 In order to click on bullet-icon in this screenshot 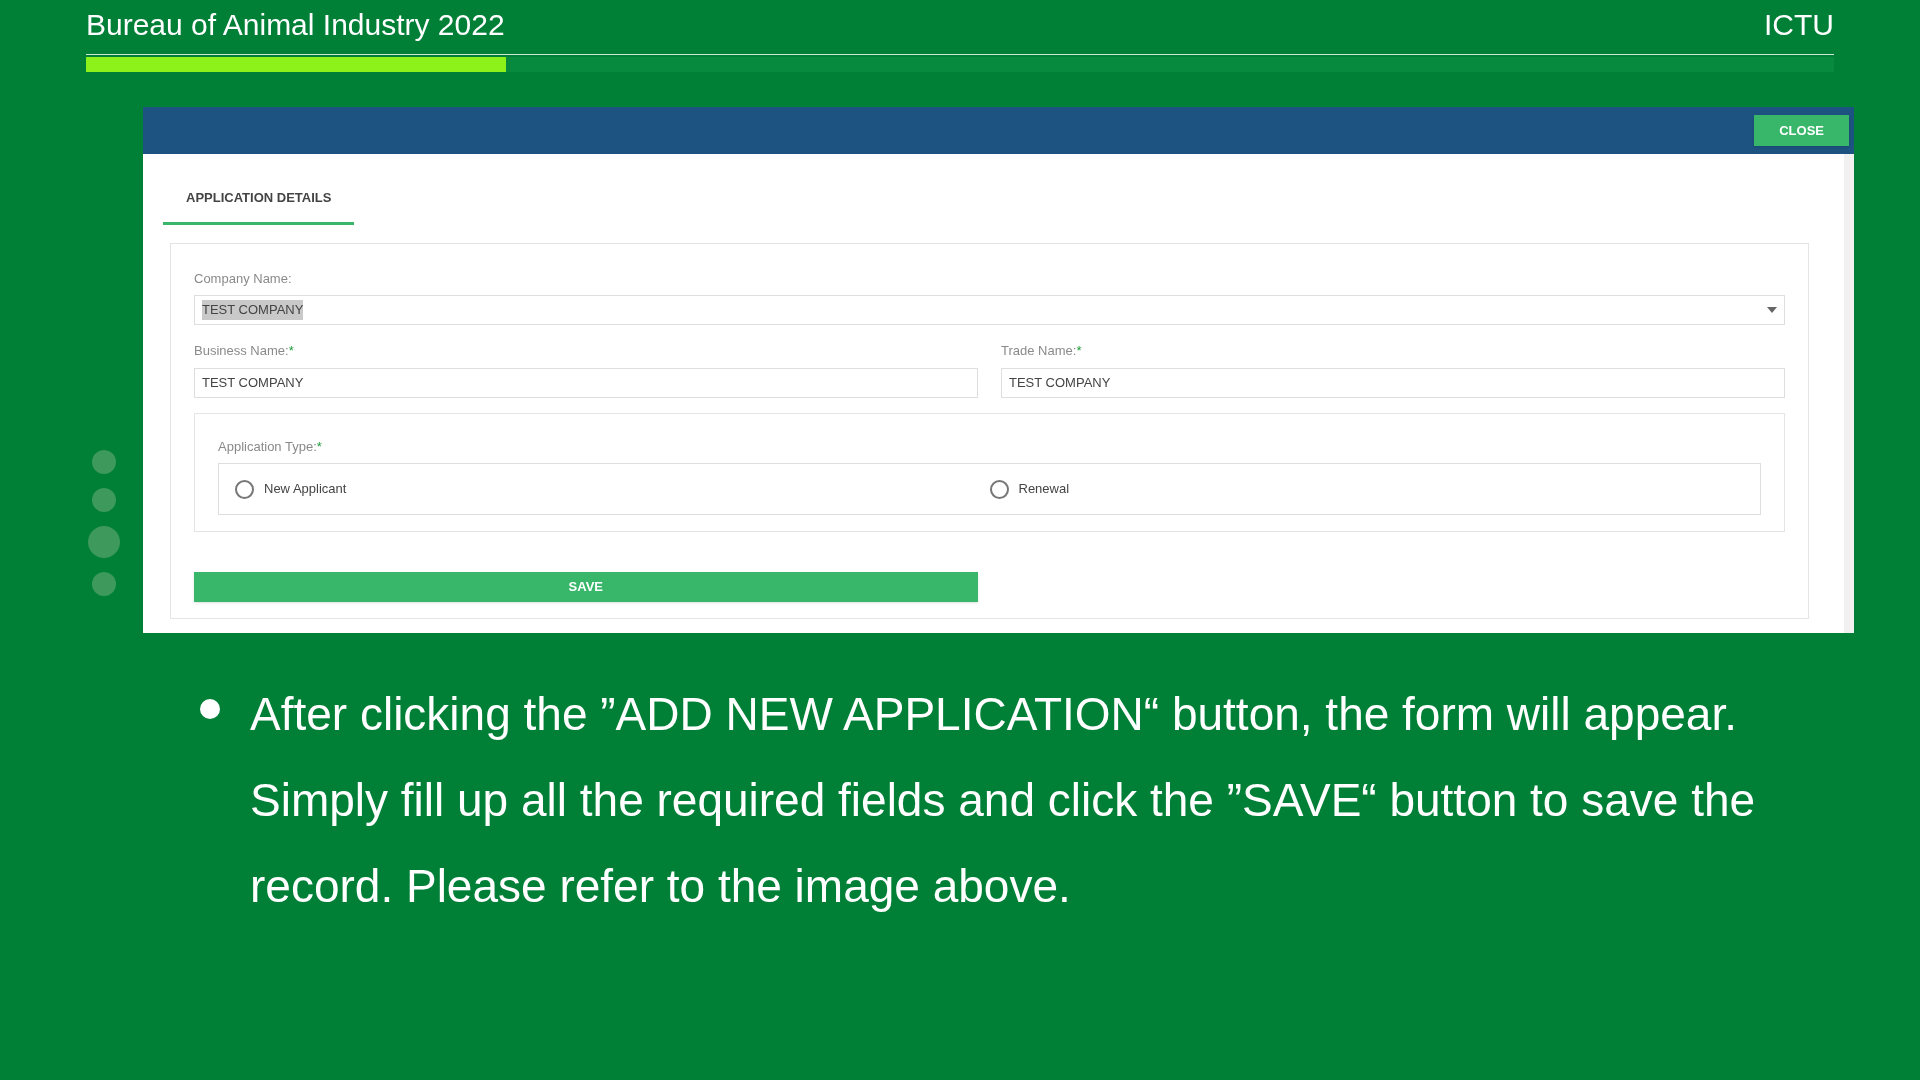, I will do `click(210, 709)`.